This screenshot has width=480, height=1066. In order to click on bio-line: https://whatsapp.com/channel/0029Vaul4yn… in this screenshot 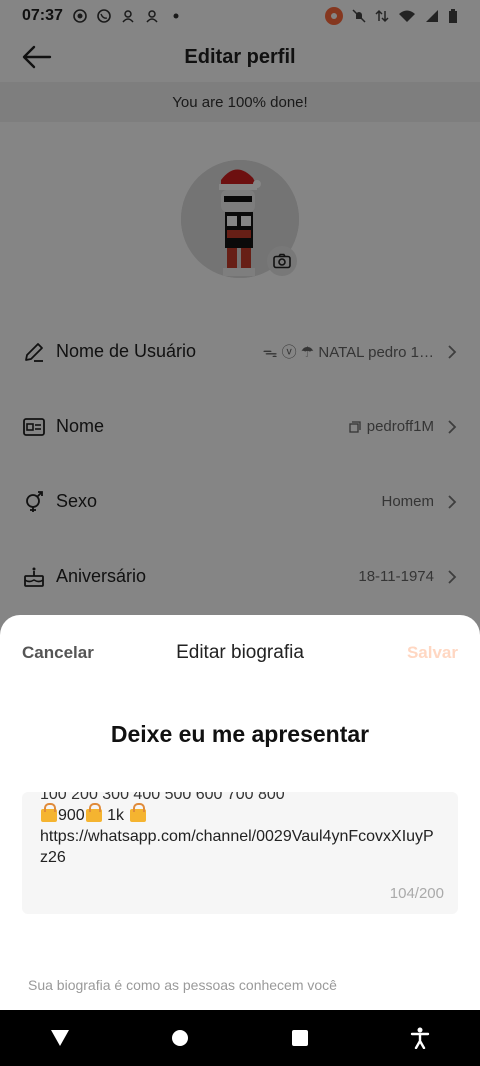, I will do `click(237, 847)`.